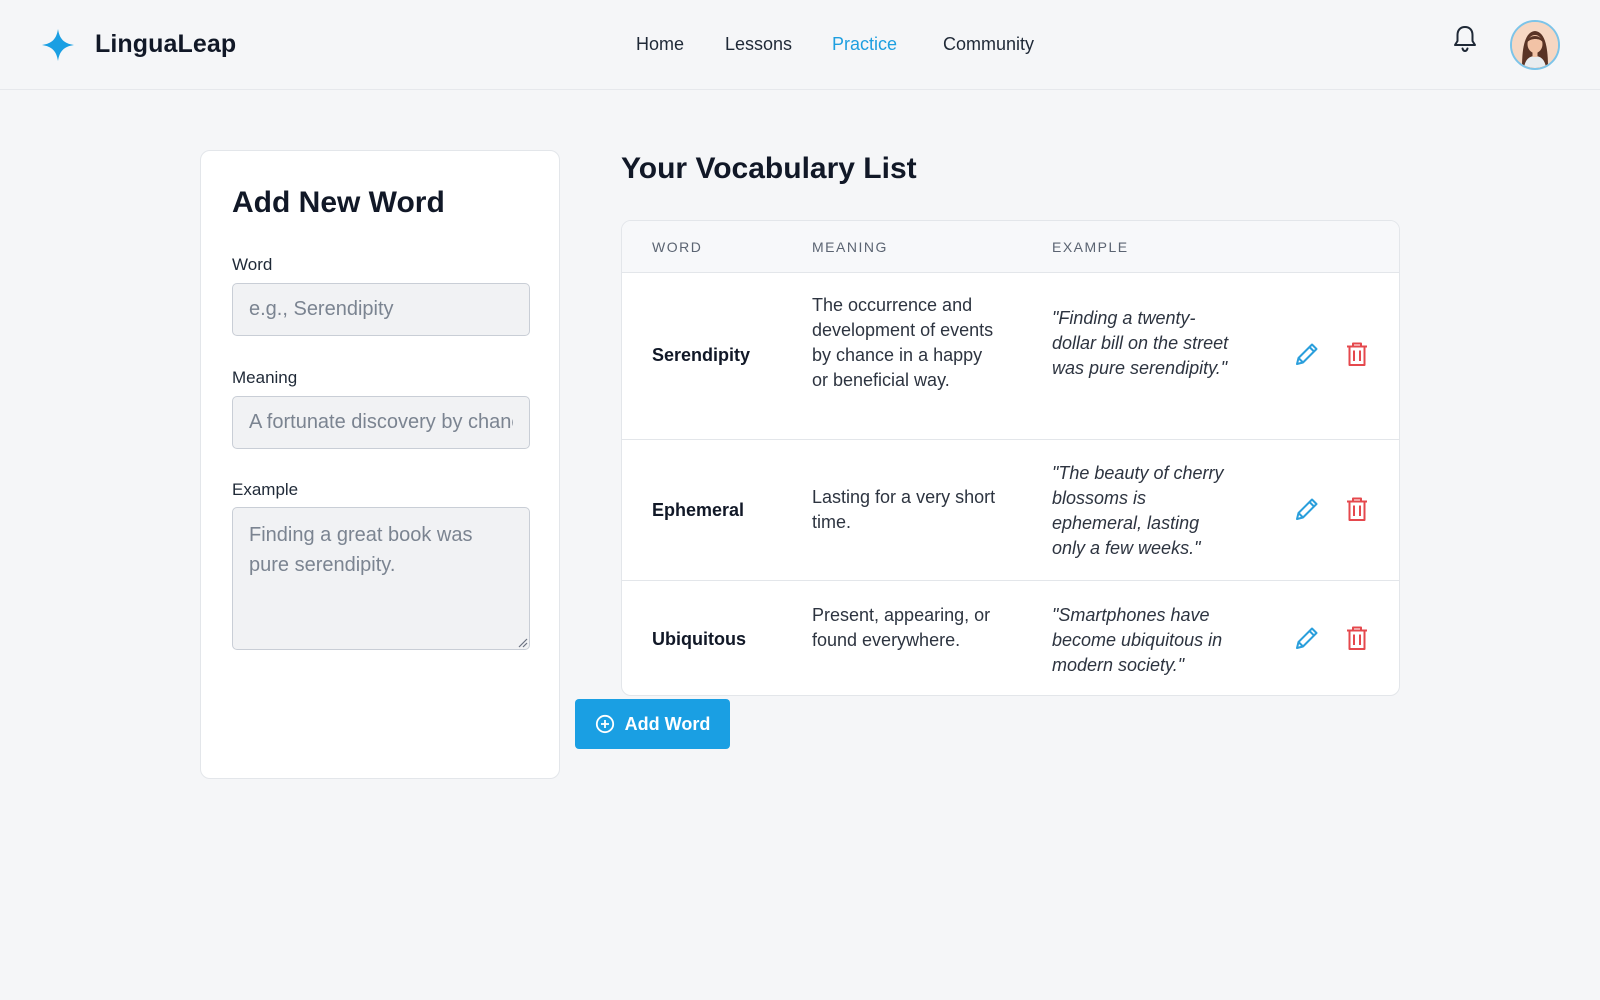 The image size is (1600, 1000). Describe the element at coordinates (1465, 39) in the screenshot. I see `bell-icon` at that location.